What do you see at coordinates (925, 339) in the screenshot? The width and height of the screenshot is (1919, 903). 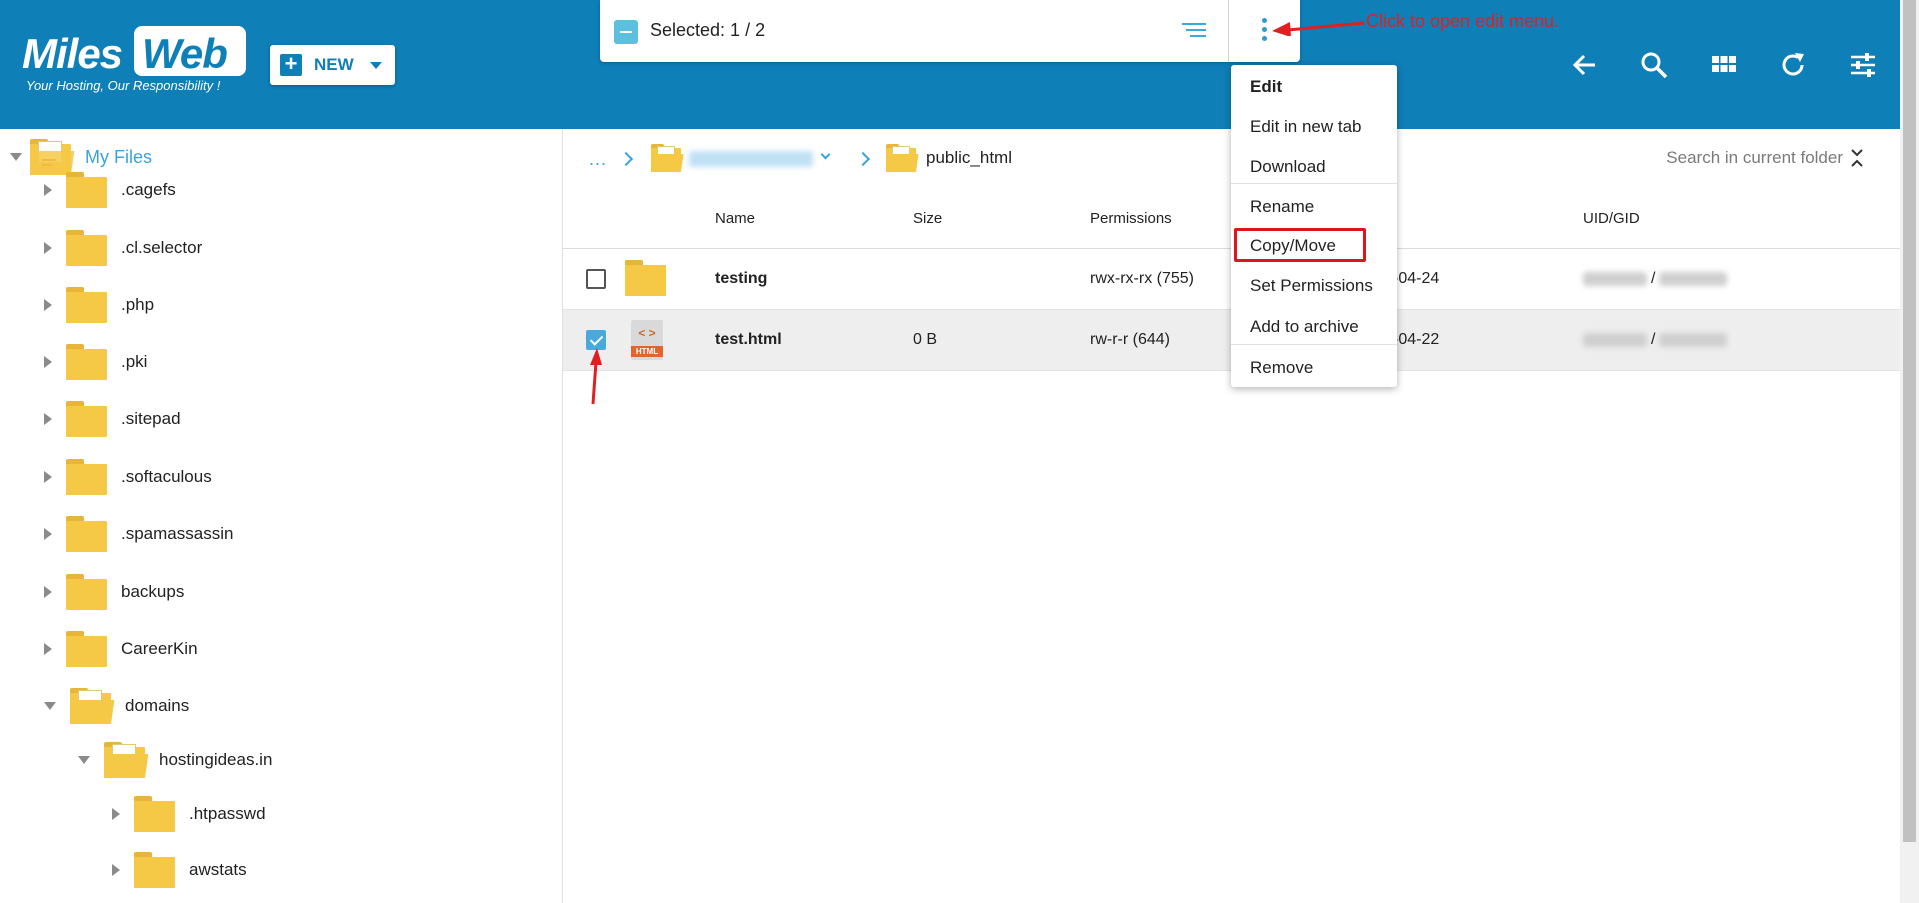 I see `row-size: 0 B` at bounding box center [925, 339].